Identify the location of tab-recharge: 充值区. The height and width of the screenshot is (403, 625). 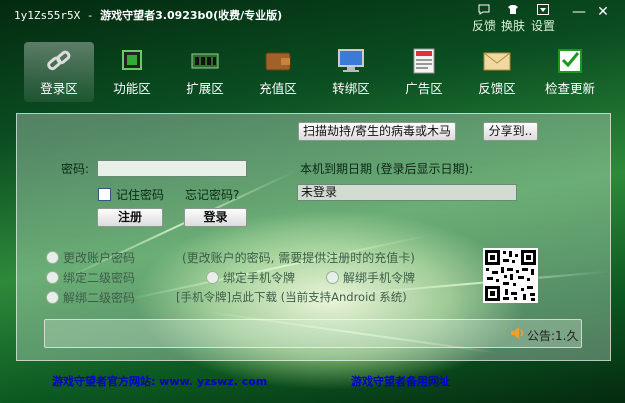
(278, 72).